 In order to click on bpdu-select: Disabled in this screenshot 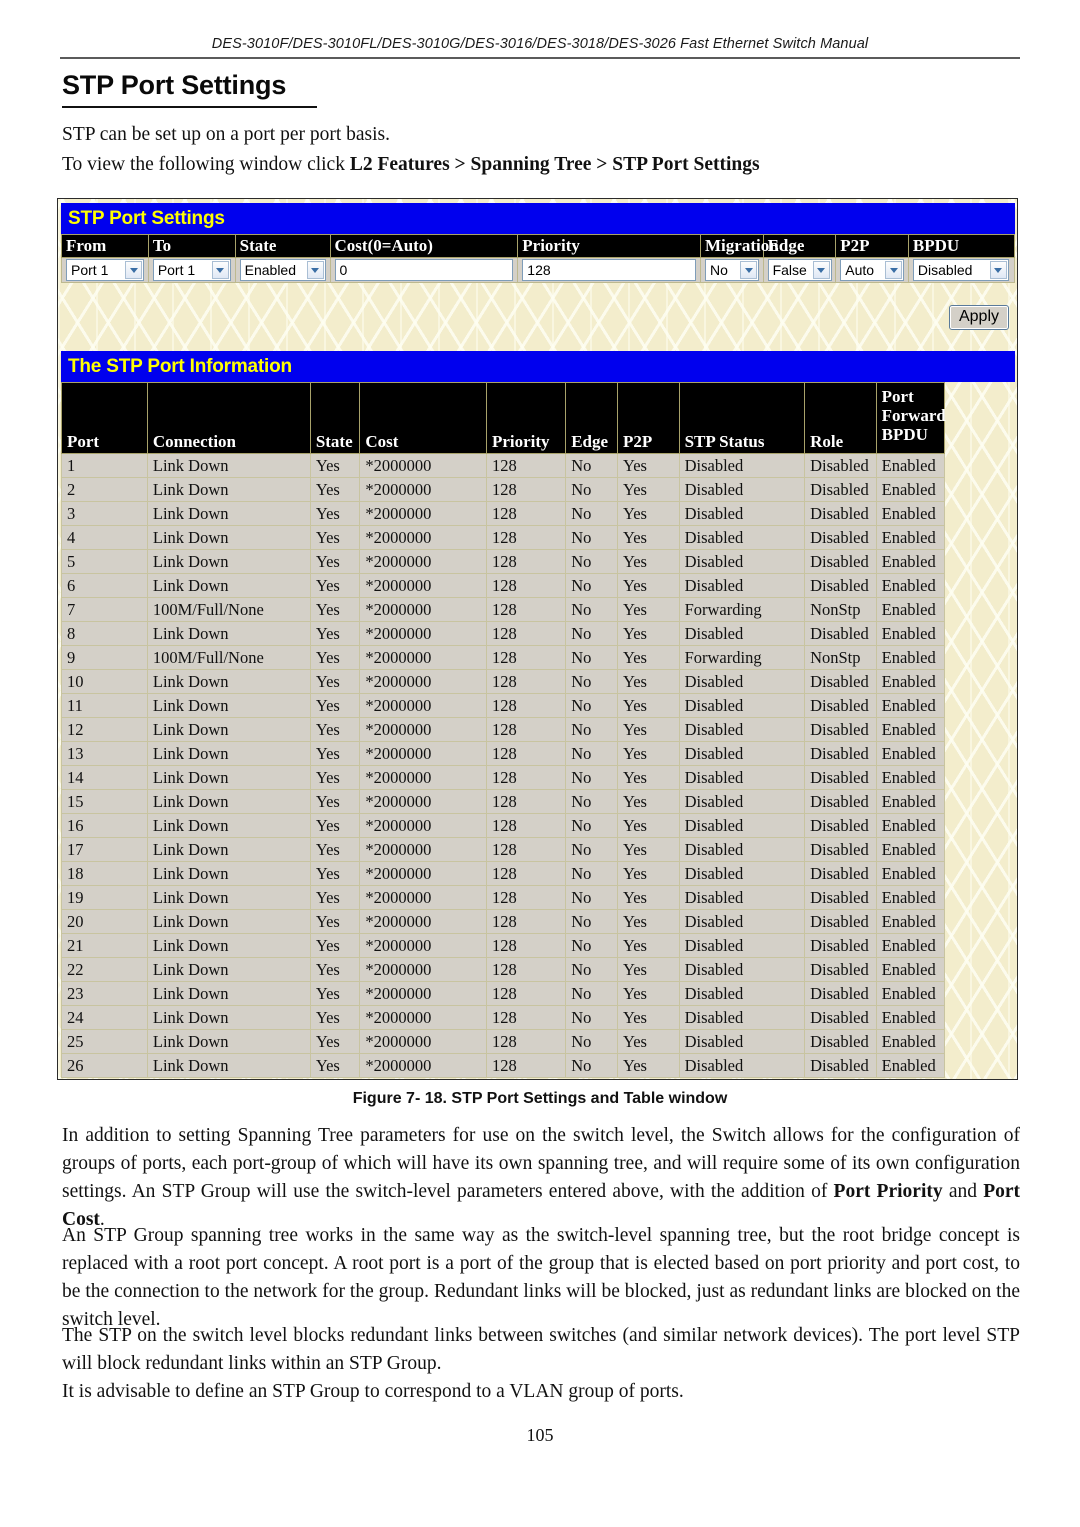, I will do `click(960, 270)`.